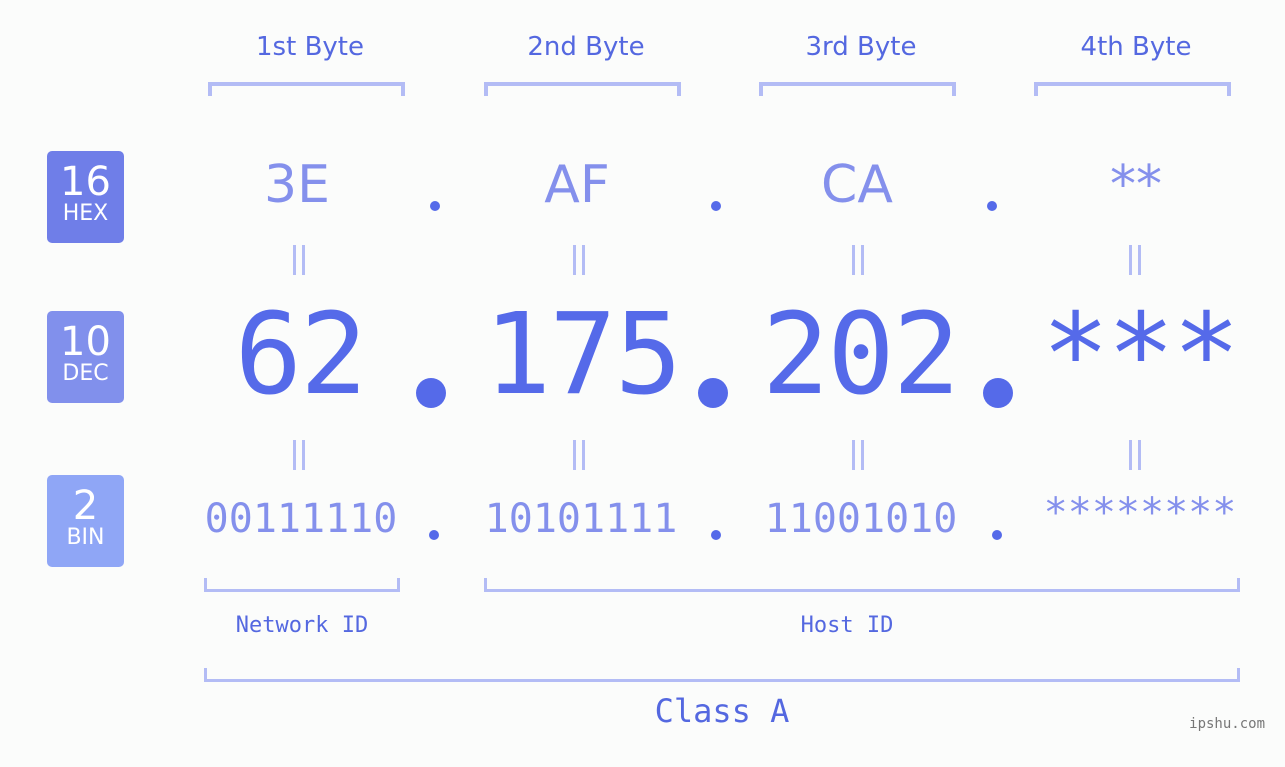 This screenshot has width=1285, height=767. What do you see at coordinates (85, 182) in the screenshot?
I see `badge-hex-number: 16` at bounding box center [85, 182].